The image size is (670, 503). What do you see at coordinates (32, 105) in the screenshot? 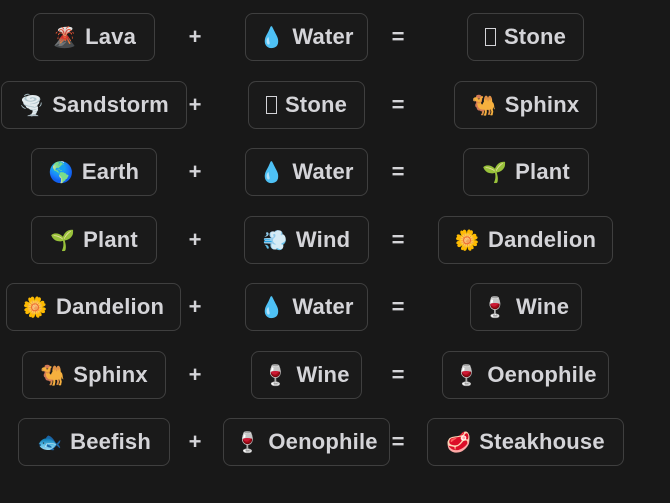
I see `element-emoji-icon: 🌪️` at bounding box center [32, 105].